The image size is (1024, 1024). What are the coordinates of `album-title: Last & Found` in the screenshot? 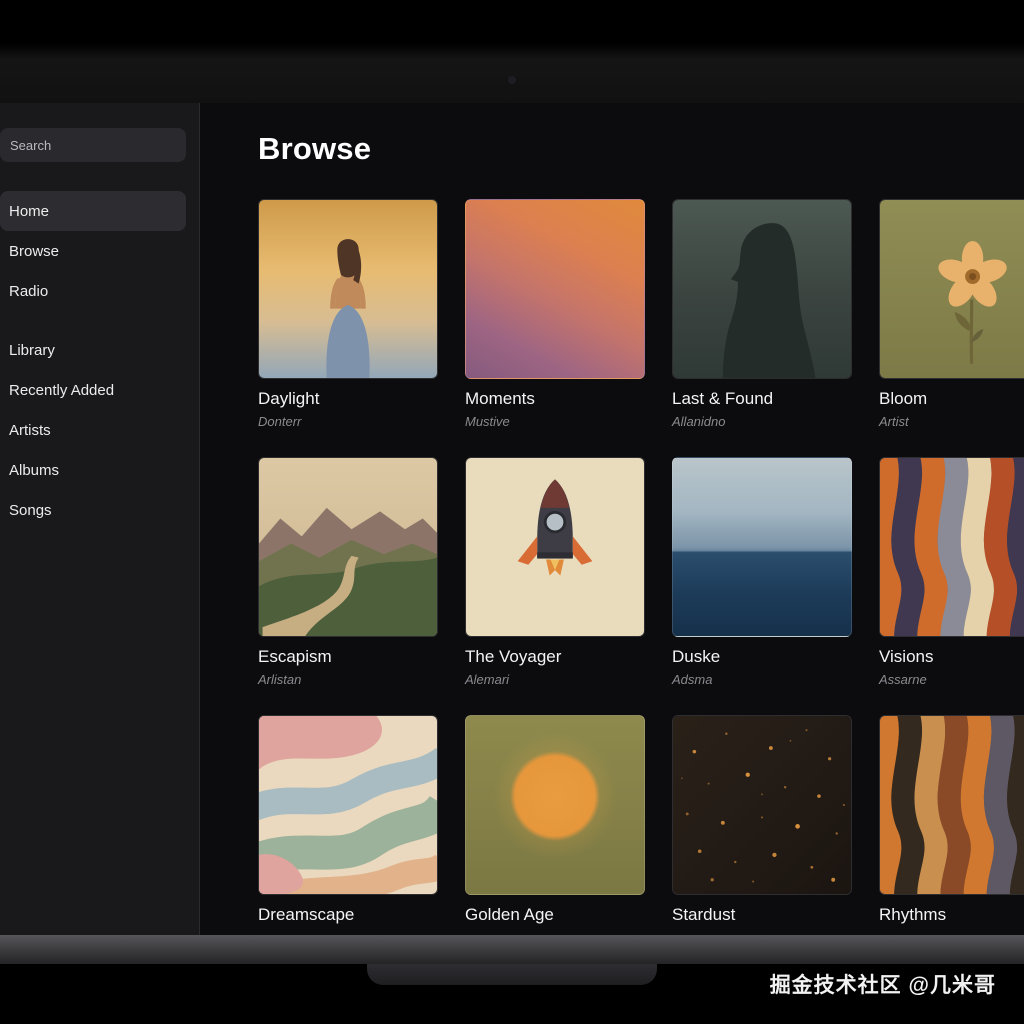 It's located at (723, 398).